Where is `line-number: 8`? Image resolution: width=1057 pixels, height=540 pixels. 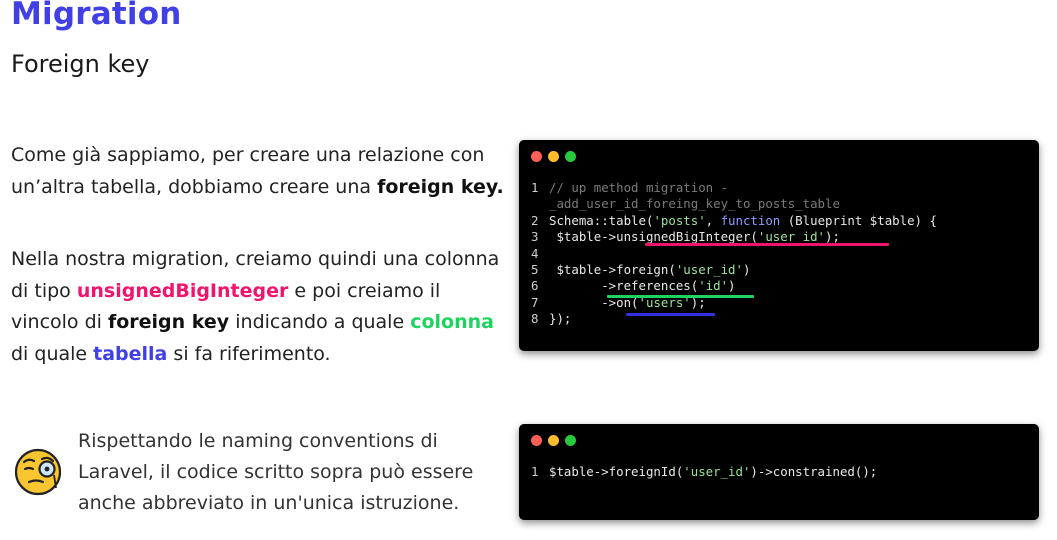 line-number: 8 is located at coordinates (535, 319).